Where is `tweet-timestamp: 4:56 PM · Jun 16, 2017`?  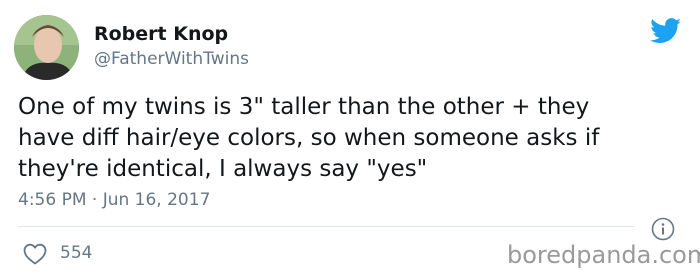 tweet-timestamp: 4:56 PM · Jun 16, 2017 is located at coordinates (114, 200).